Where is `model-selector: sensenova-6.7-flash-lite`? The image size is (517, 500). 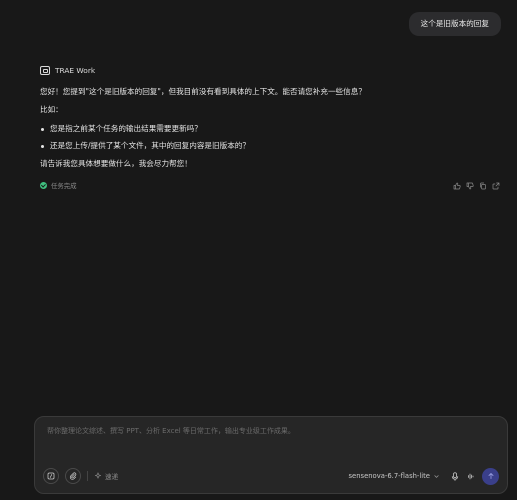 model-selector: sensenova-6.7-flash-lite is located at coordinates (395, 476).